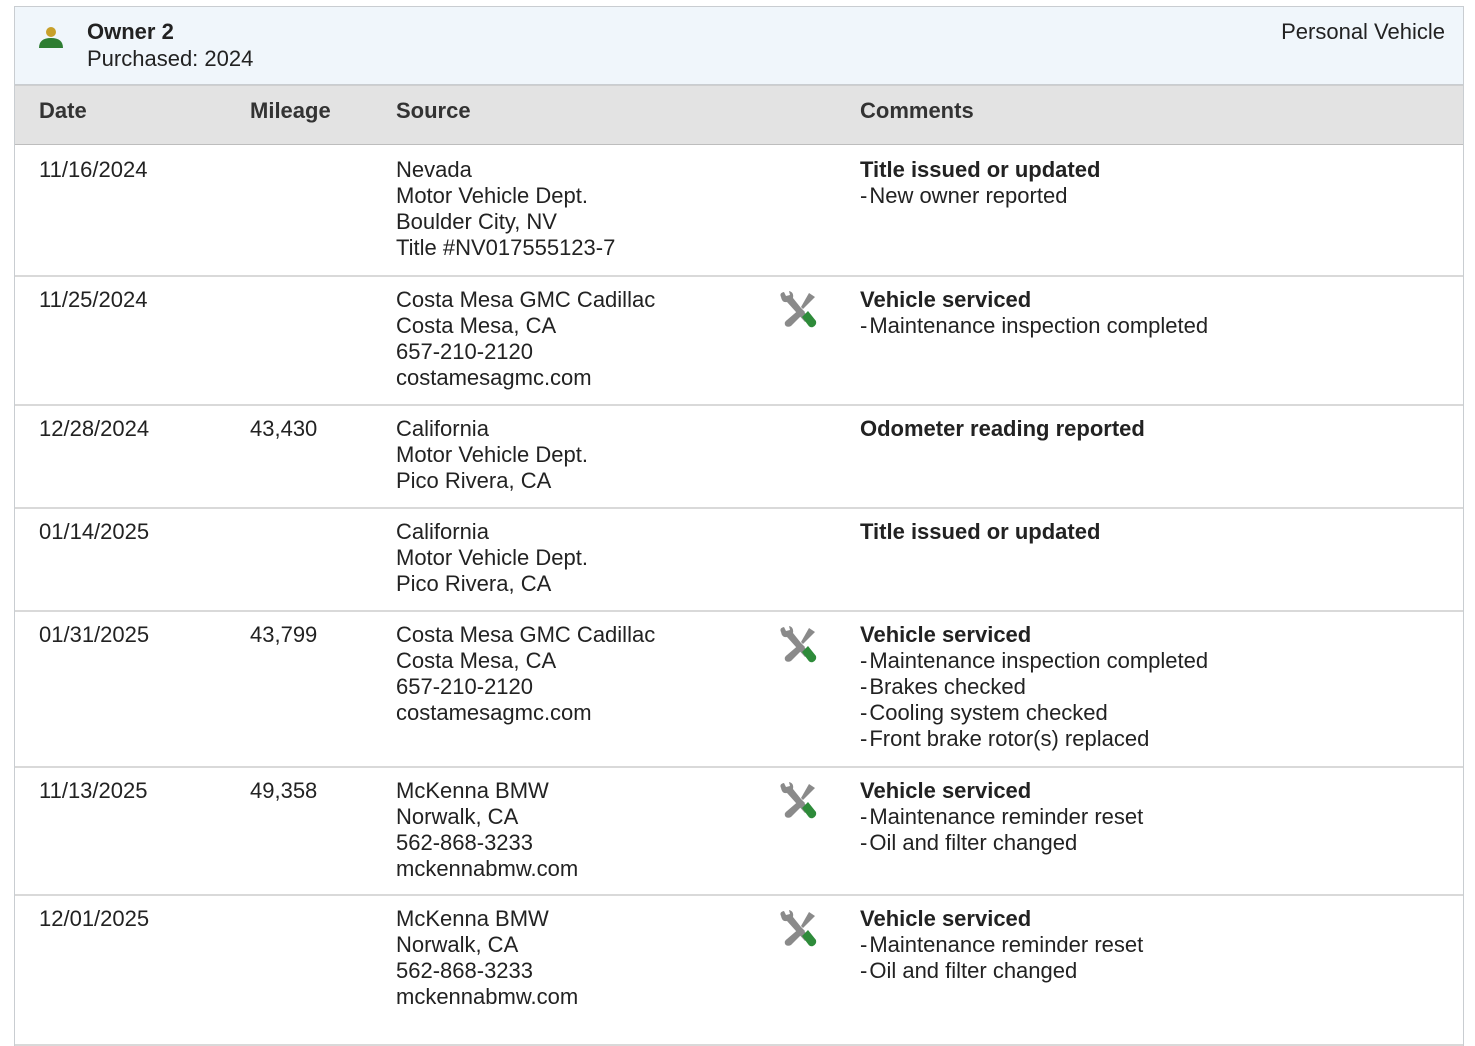  What do you see at coordinates (1034, 739) in the screenshot?
I see `comment-item: Front brake rotor(s) replaced` at bounding box center [1034, 739].